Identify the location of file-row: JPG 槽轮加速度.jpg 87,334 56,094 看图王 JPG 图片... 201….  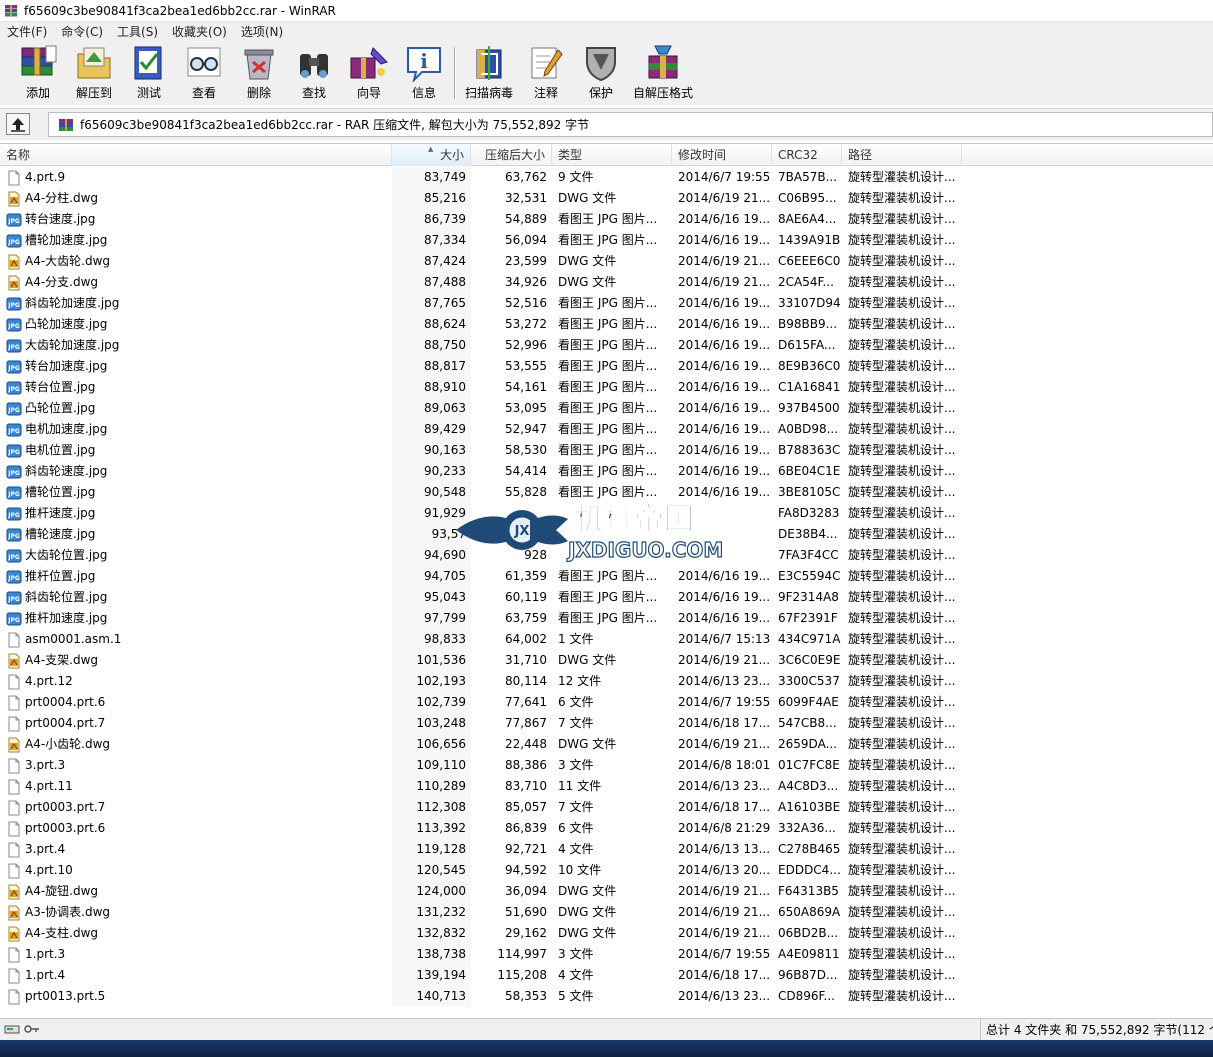
(606, 240).